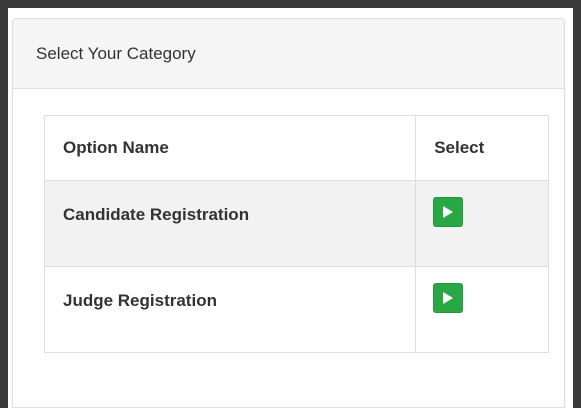 The image size is (581, 408). I want to click on select-judge-registration-button, so click(448, 298).